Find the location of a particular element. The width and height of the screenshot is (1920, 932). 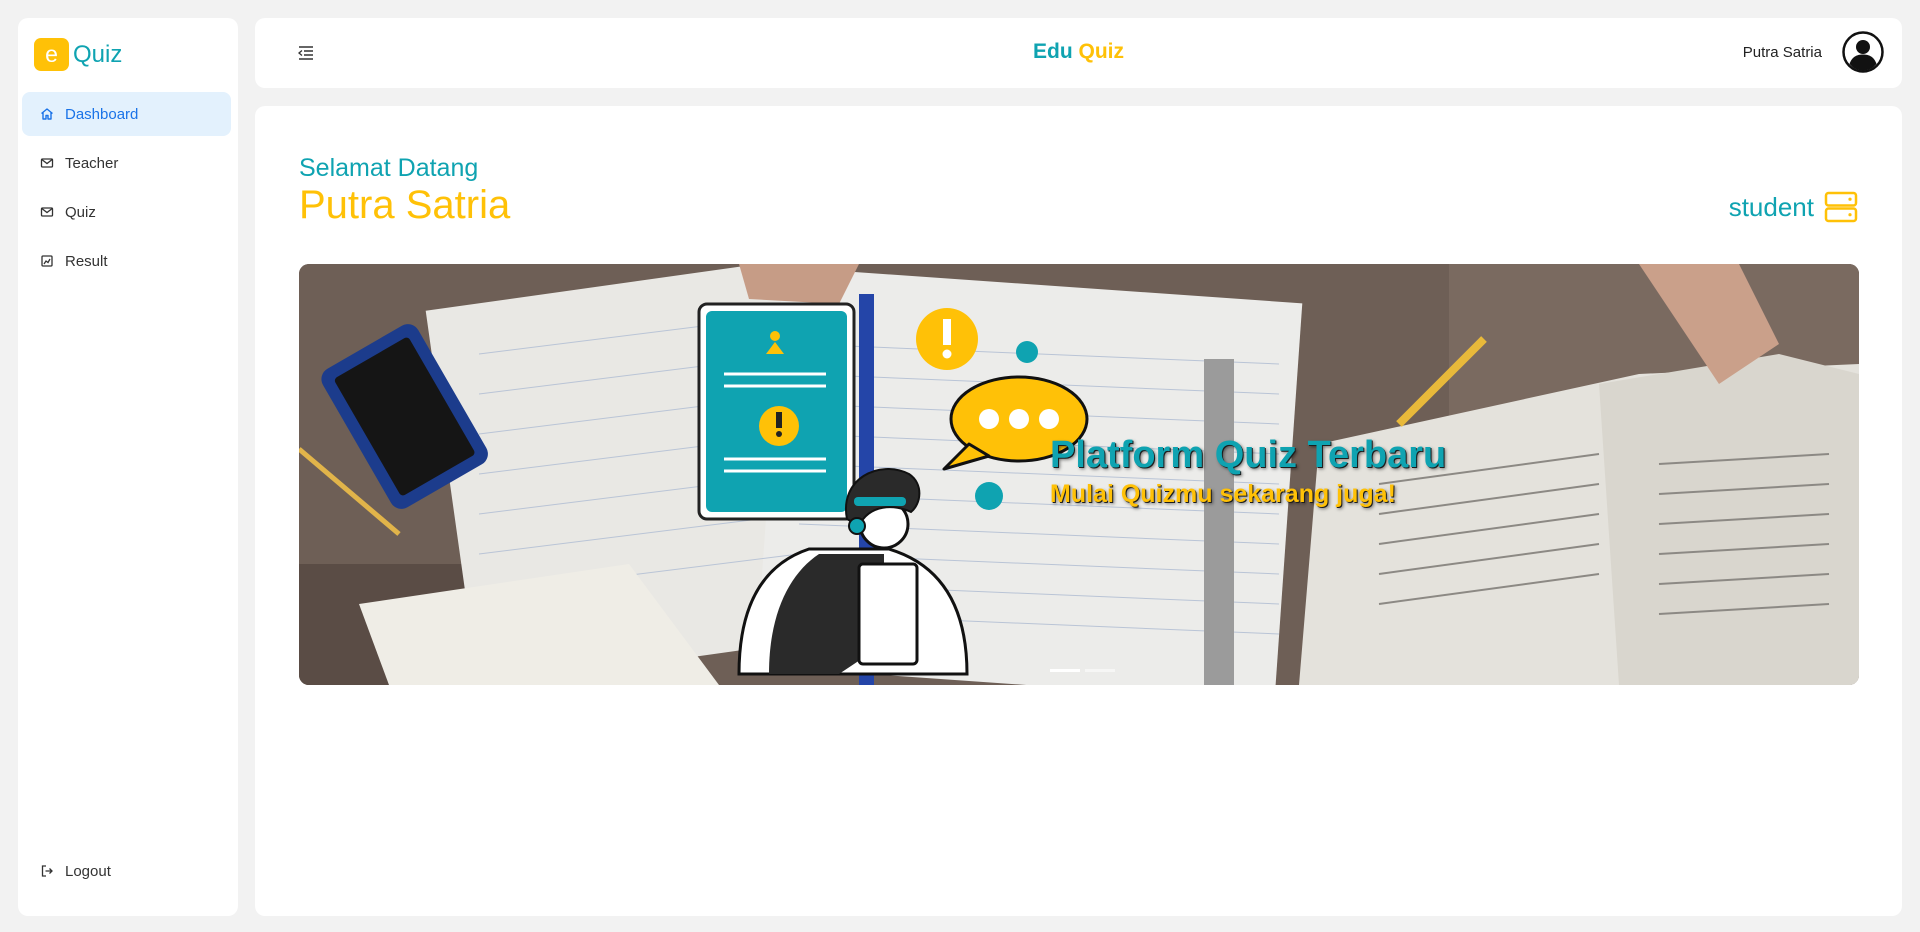

banner-subtitle: Mulai Quizmu sekarang juga! is located at coordinates (1223, 494).